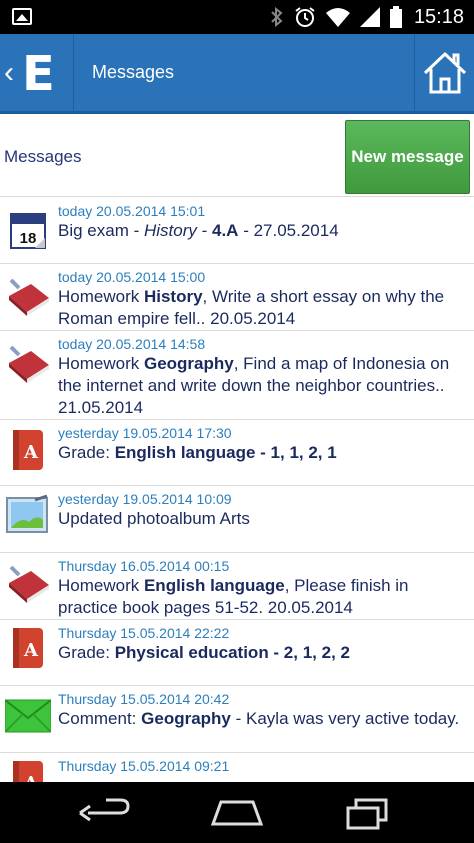 This screenshot has height=843, width=474. I want to click on status-bar: 15:18, so click(237, 17).